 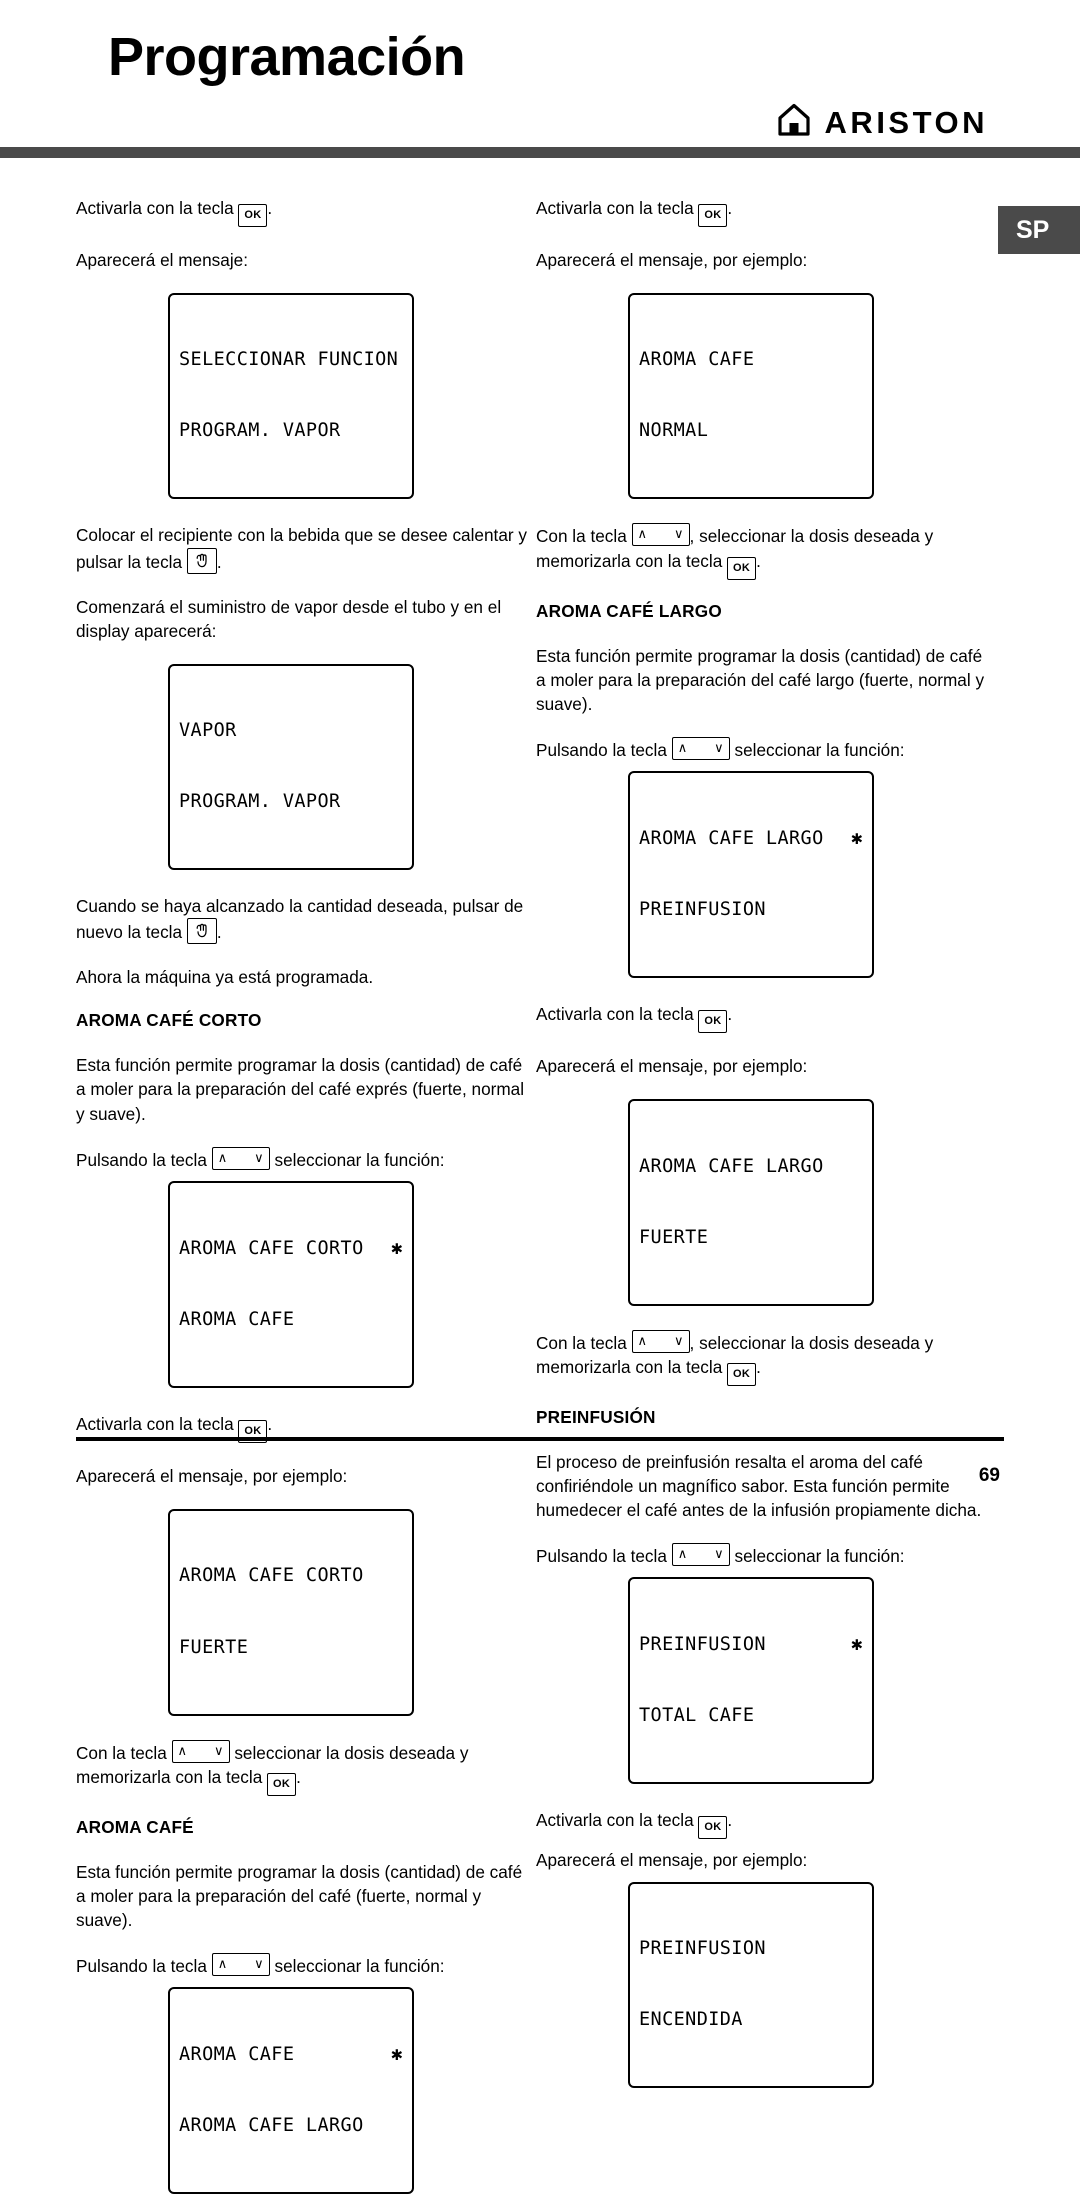 What do you see at coordinates (212, 1476) in the screenshot?
I see `paragraph-message-2: Aparecerá el mensaje, por ejemplo:` at bounding box center [212, 1476].